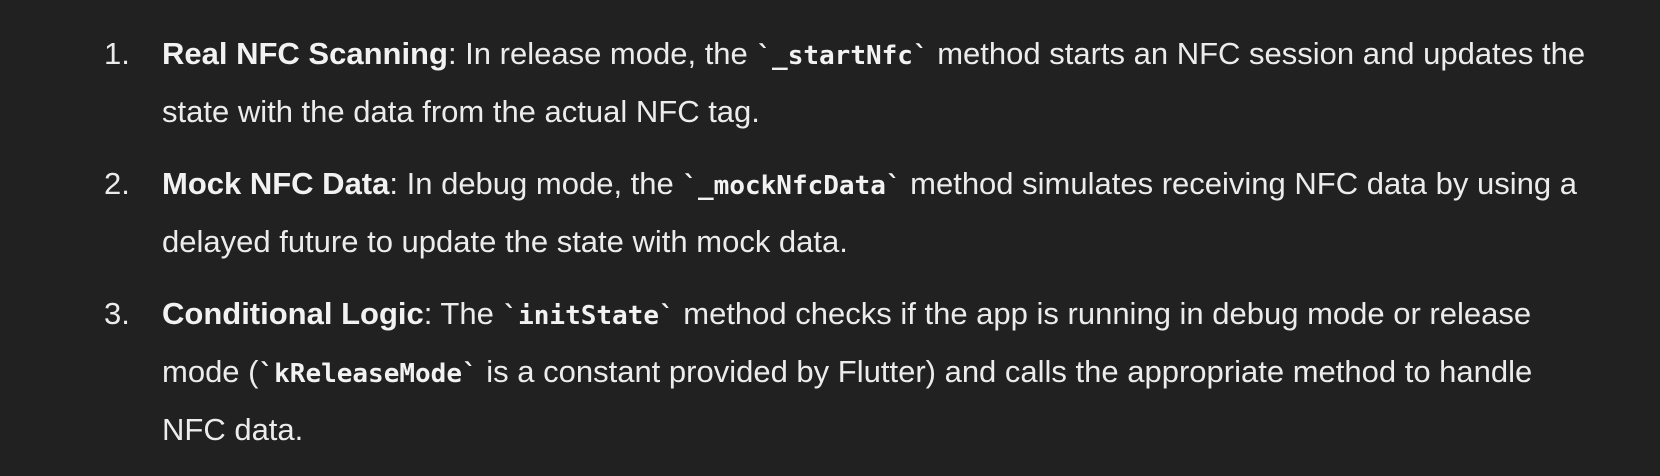 The image size is (1660, 476). What do you see at coordinates (544, 183) in the screenshot?
I see `list-item-text: In debug mode, the` at bounding box center [544, 183].